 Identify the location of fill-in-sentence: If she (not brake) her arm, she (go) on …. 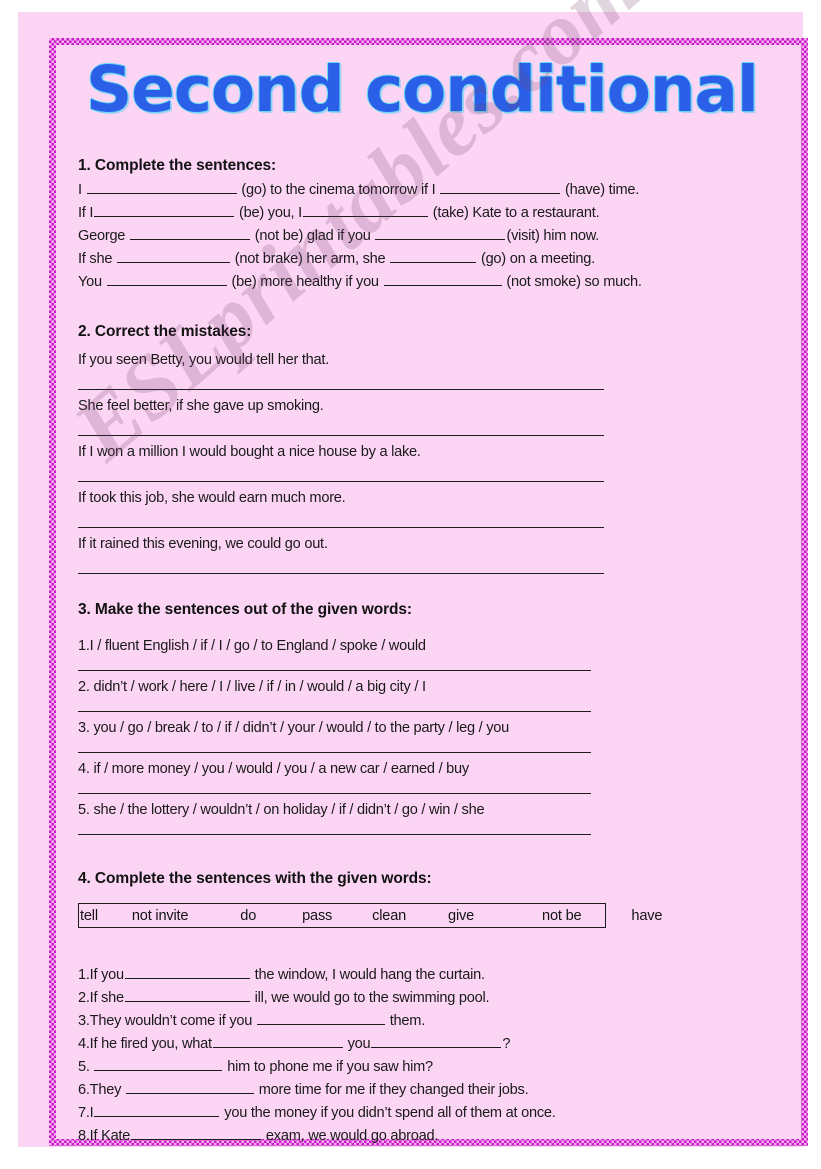
(428, 259).